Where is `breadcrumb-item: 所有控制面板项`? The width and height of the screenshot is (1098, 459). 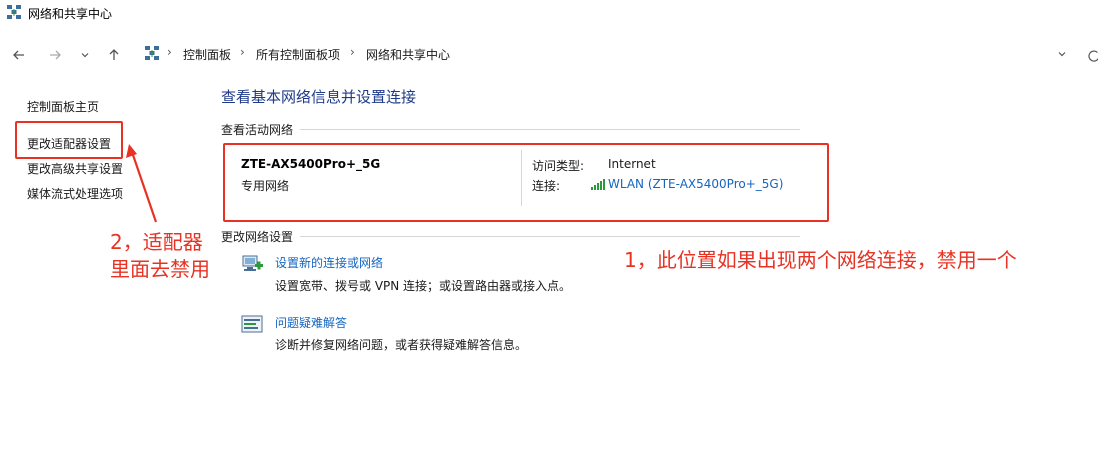
breadcrumb-item: 所有控制面板项 is located at coordinates (298, 54).